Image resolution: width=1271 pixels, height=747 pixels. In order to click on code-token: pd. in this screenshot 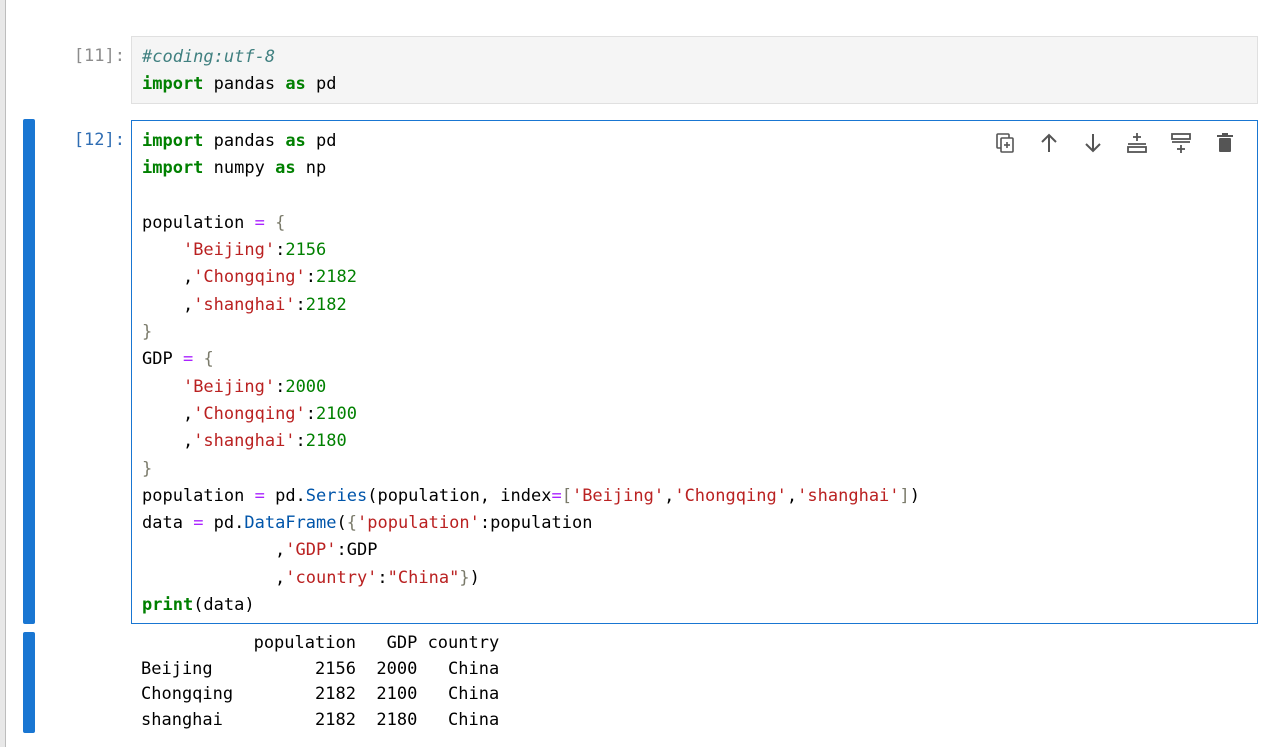, I will do `click(224, 523)`.